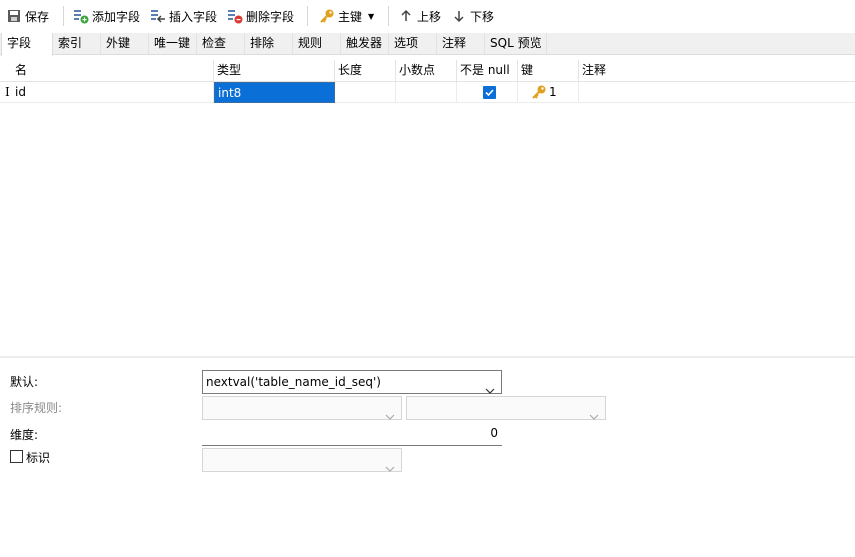 The width and height of the screenshot is (855, 557). Describe the element at coordinates (506, 408) in the screenshot. I see `collation-combo` at that location.